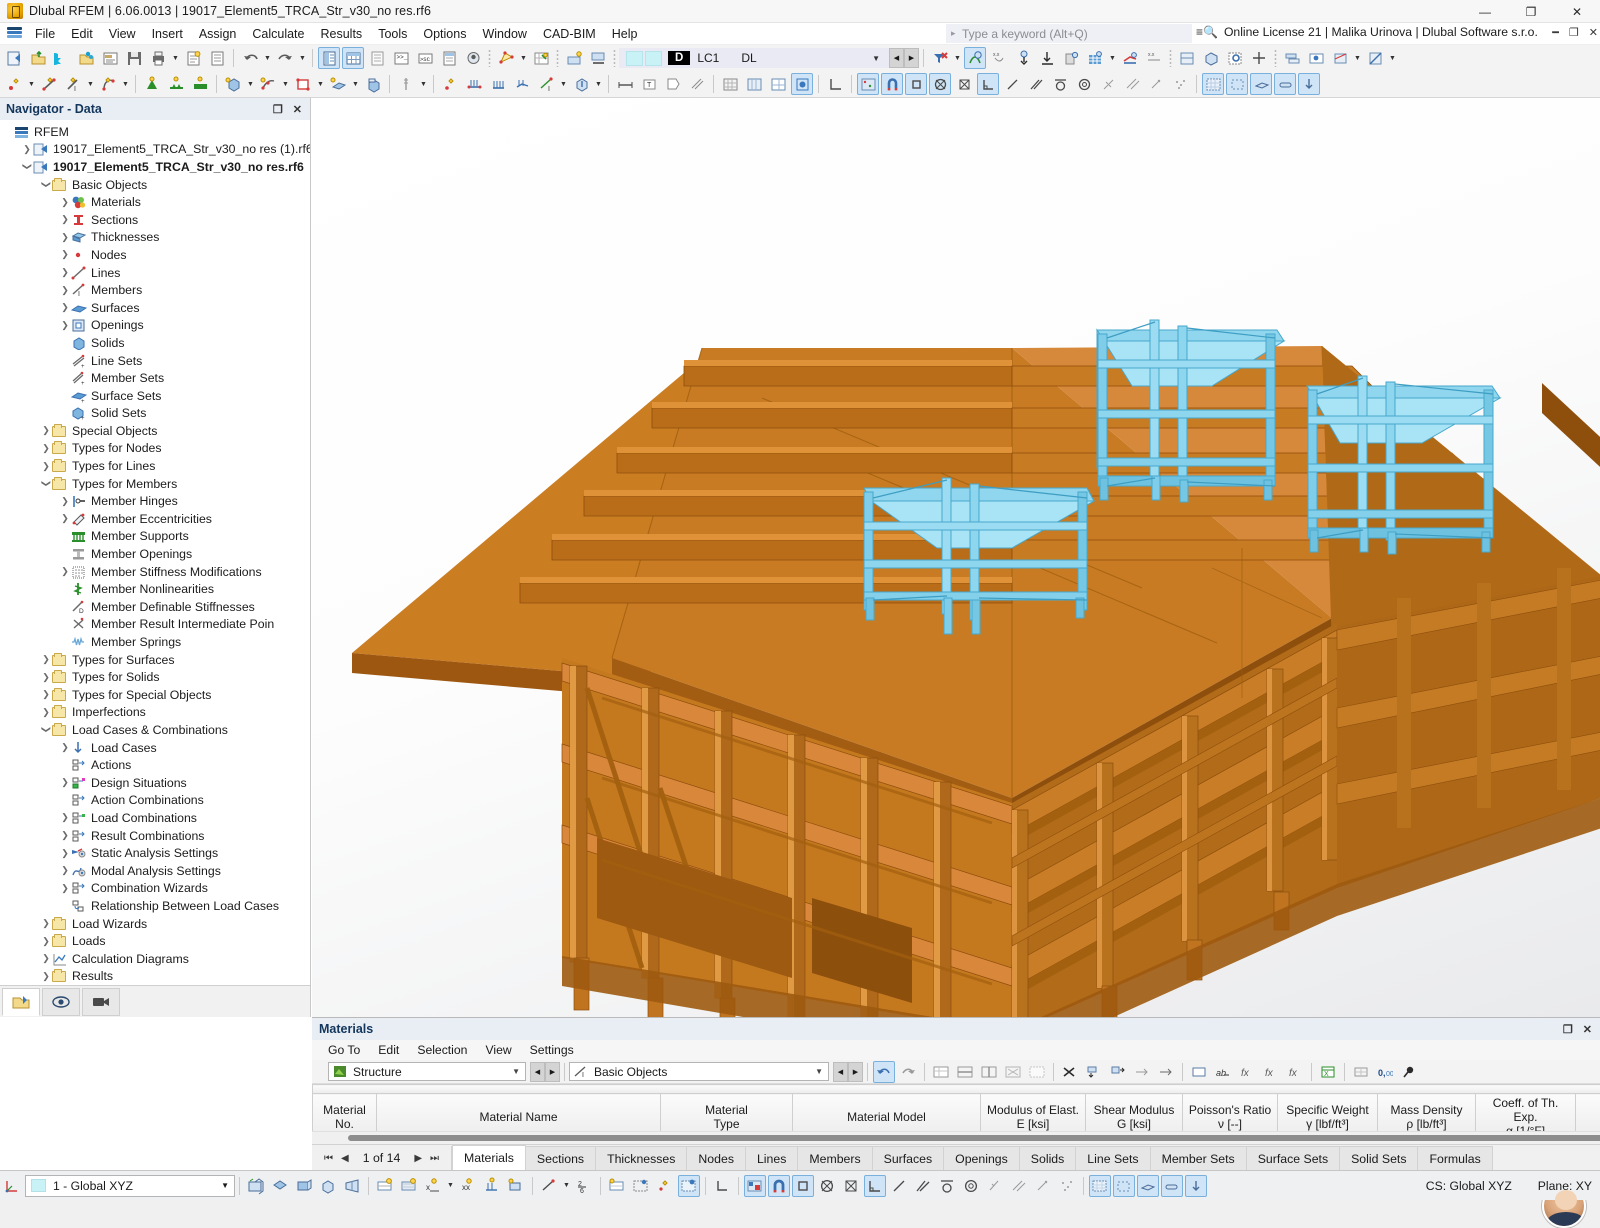  What do you see at coordinates (498, 1050) in the screenshot?
I see `table-menu-view: View` at bounding box center [498, 1050].